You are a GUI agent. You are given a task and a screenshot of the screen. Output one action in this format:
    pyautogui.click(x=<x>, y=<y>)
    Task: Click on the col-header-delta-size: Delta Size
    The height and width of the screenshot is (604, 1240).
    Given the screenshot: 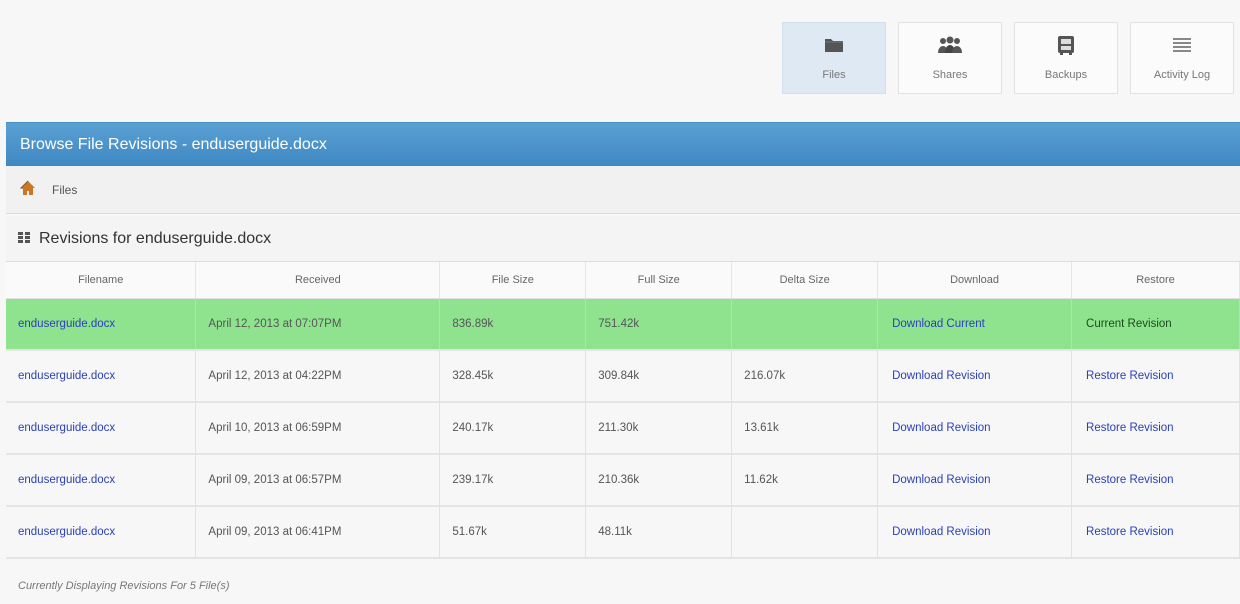 What is the action you would take?
    pyautogui.click(x=805, y=280)
    